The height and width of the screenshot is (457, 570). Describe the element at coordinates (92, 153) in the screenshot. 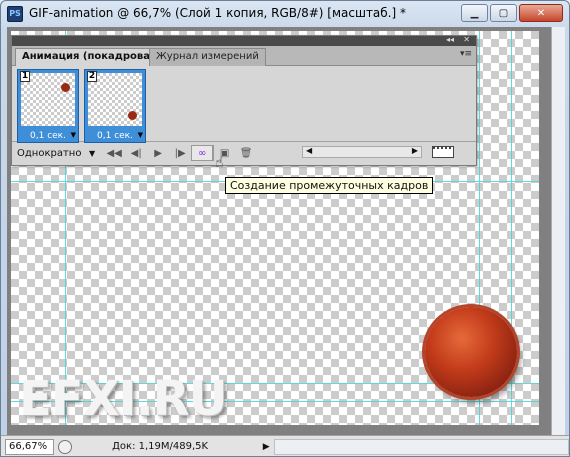

I see `chevron-down-icon: ▼` at that location.